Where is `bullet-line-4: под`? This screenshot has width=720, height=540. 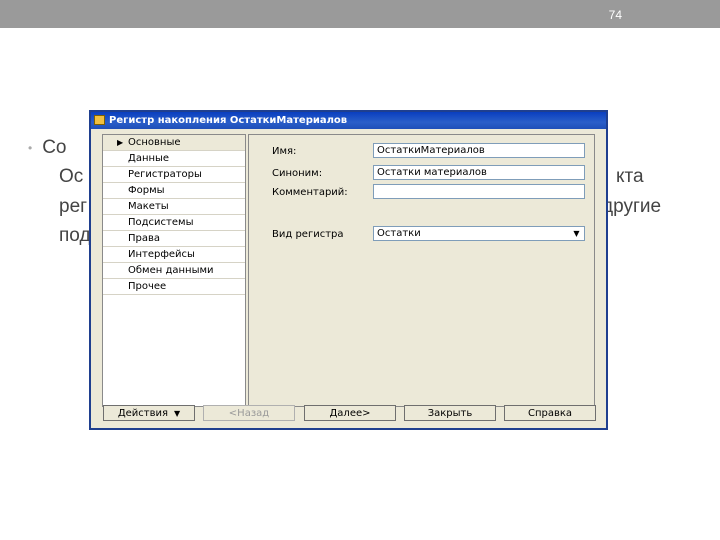
bullet-line-4: под is located at coordinates (75, 235).